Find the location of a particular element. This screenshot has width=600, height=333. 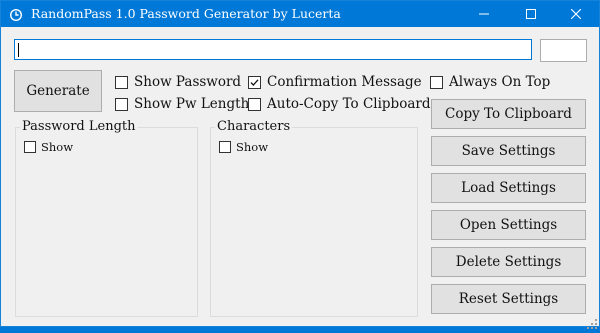

load-settings-button: Load Settings is located at coordinates (508, 188).